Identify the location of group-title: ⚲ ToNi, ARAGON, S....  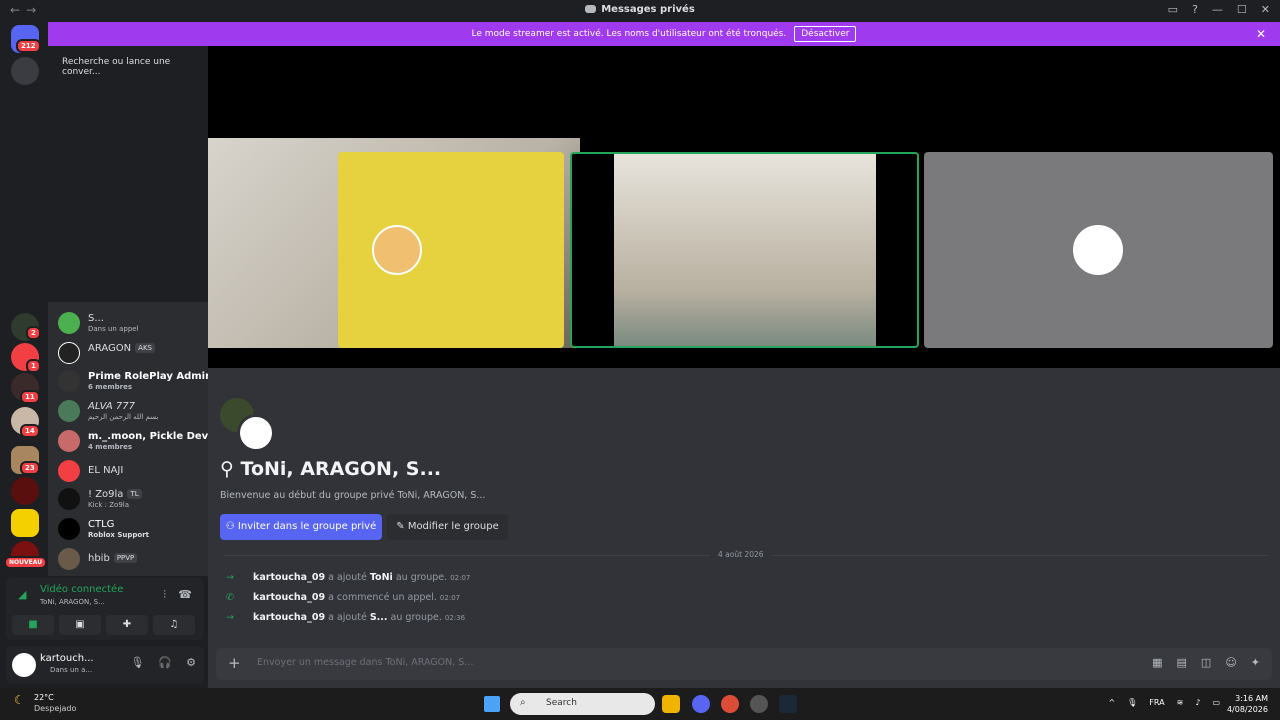
(331, 469).